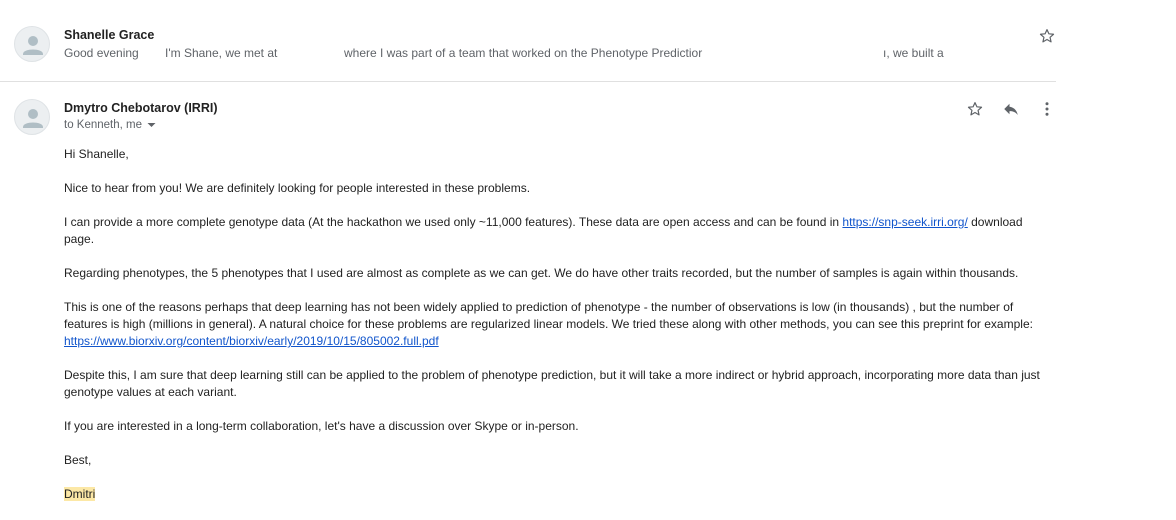 The height and width of the screenshot is (520, 1176). I want to click on greeting: Hi Shanelle,, so click(96, 154).